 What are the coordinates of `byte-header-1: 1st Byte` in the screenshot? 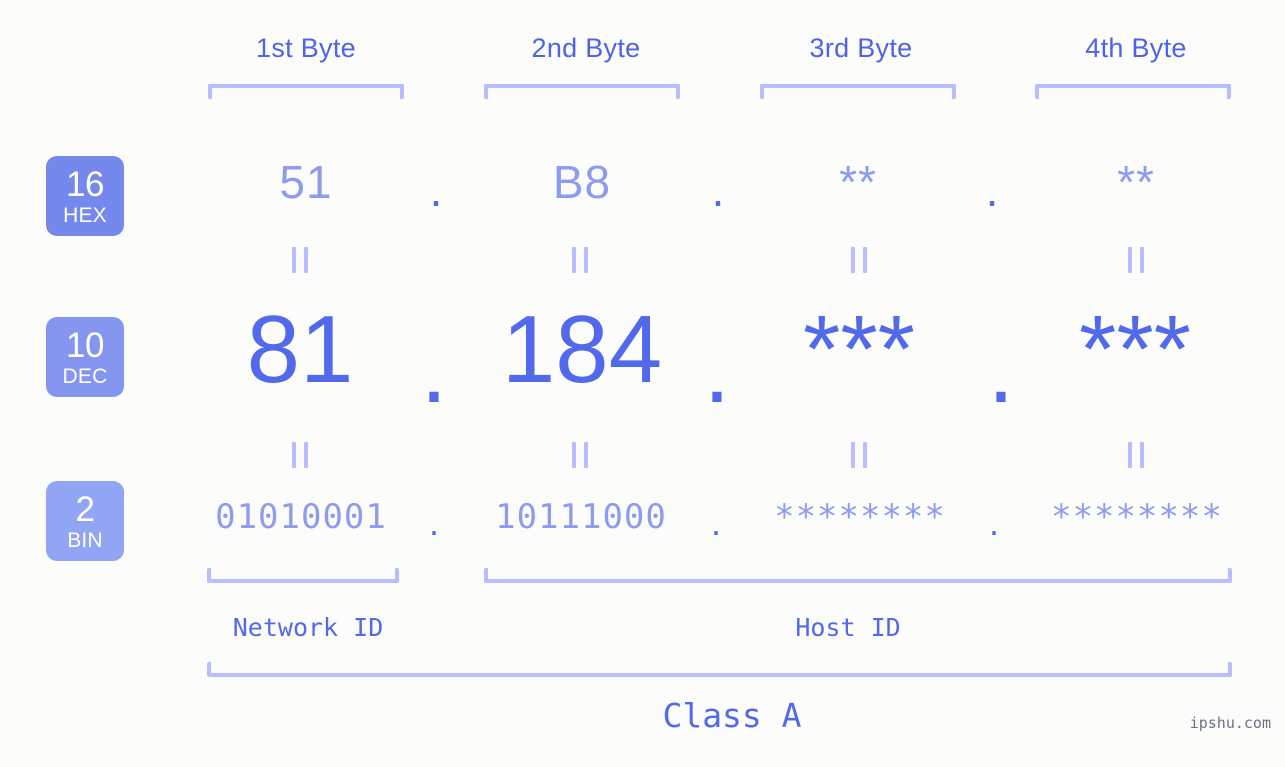 It's located at (306, 48).